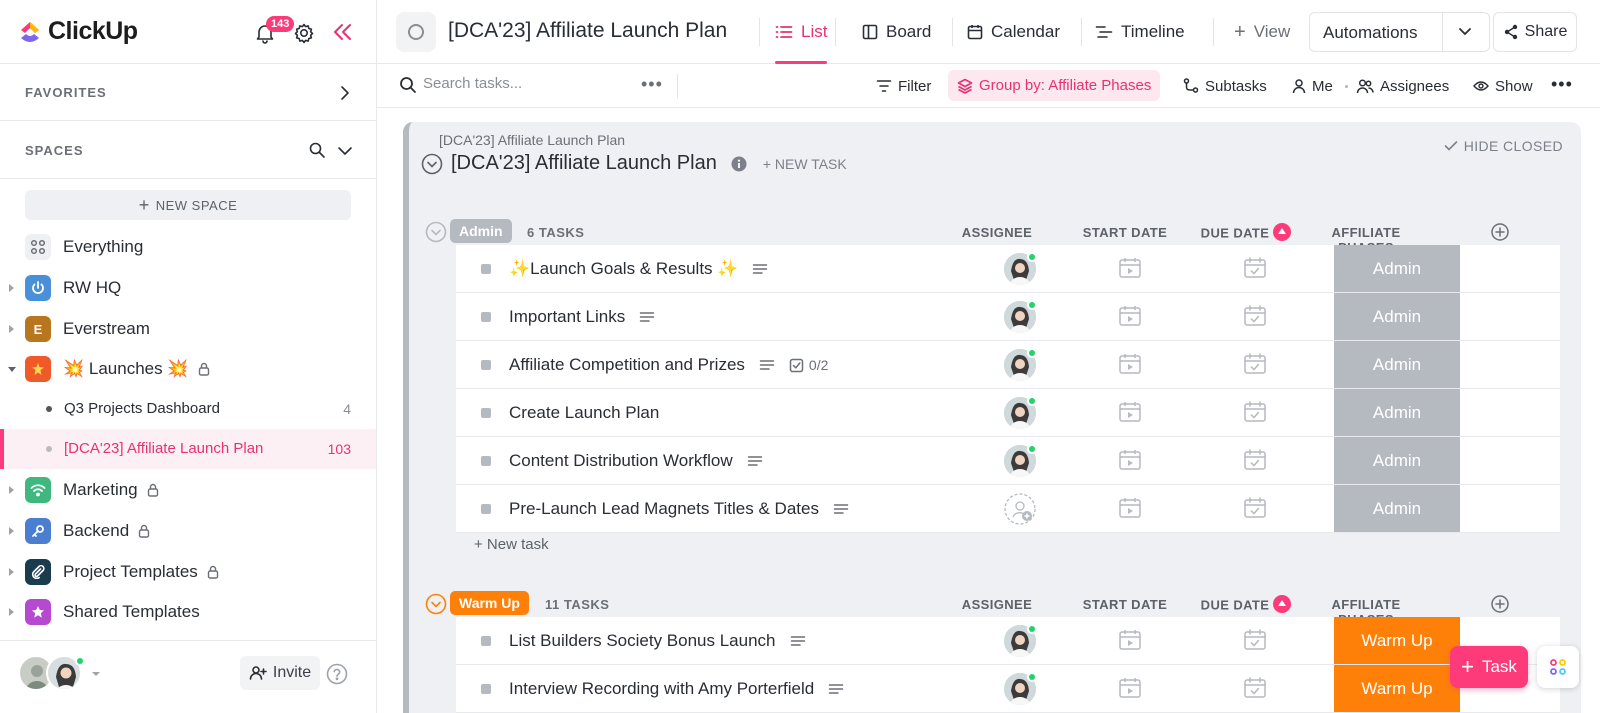 The image size is (1600, 713). I want to click on info-icon, so click(739, 164).